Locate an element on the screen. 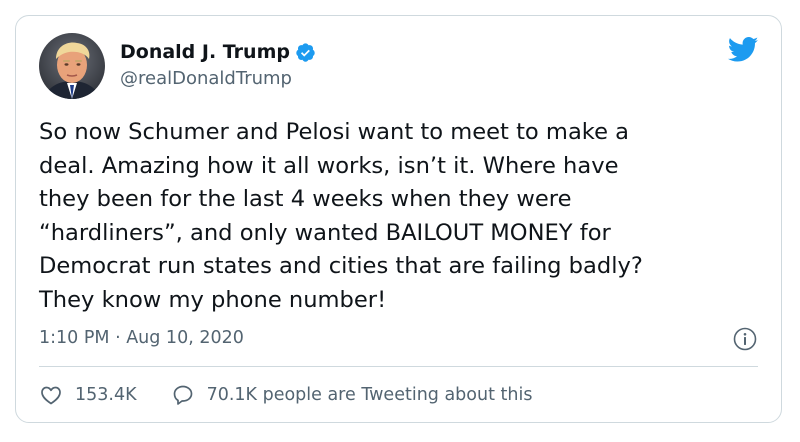 The image size is (800, 442). like-stat: 153.4K is located at coordinates (88, 395).